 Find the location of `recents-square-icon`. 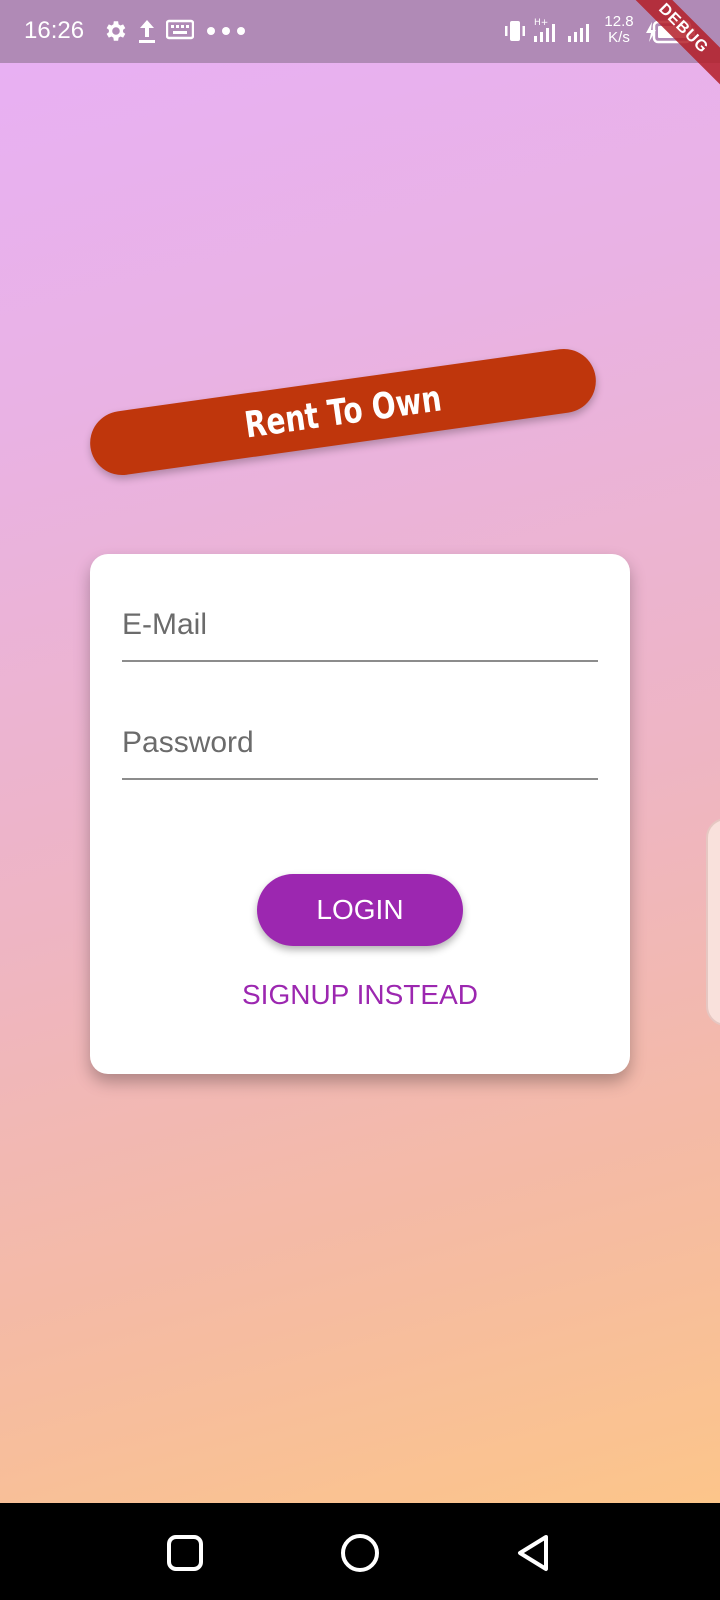

recents-square-icon is located at coordinates (185, 1553).